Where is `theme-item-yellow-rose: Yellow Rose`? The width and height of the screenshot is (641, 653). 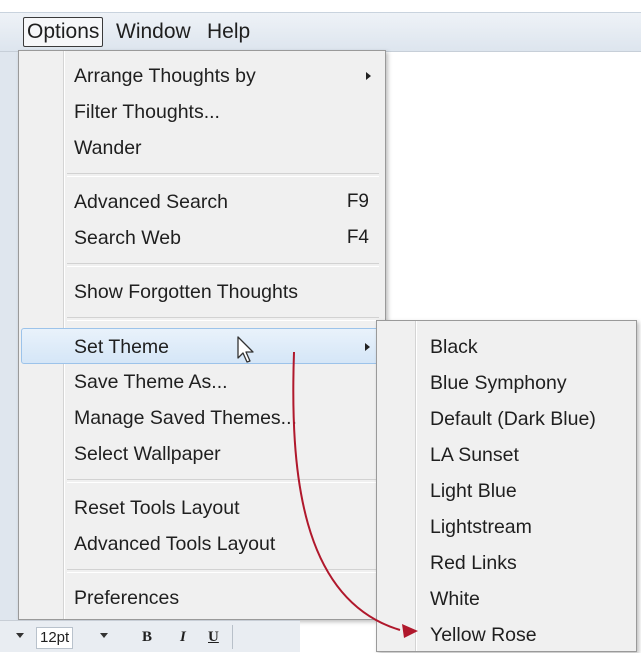 theme-item-yellow-rose: Yellow Rose is located at coordinates (483, 635).